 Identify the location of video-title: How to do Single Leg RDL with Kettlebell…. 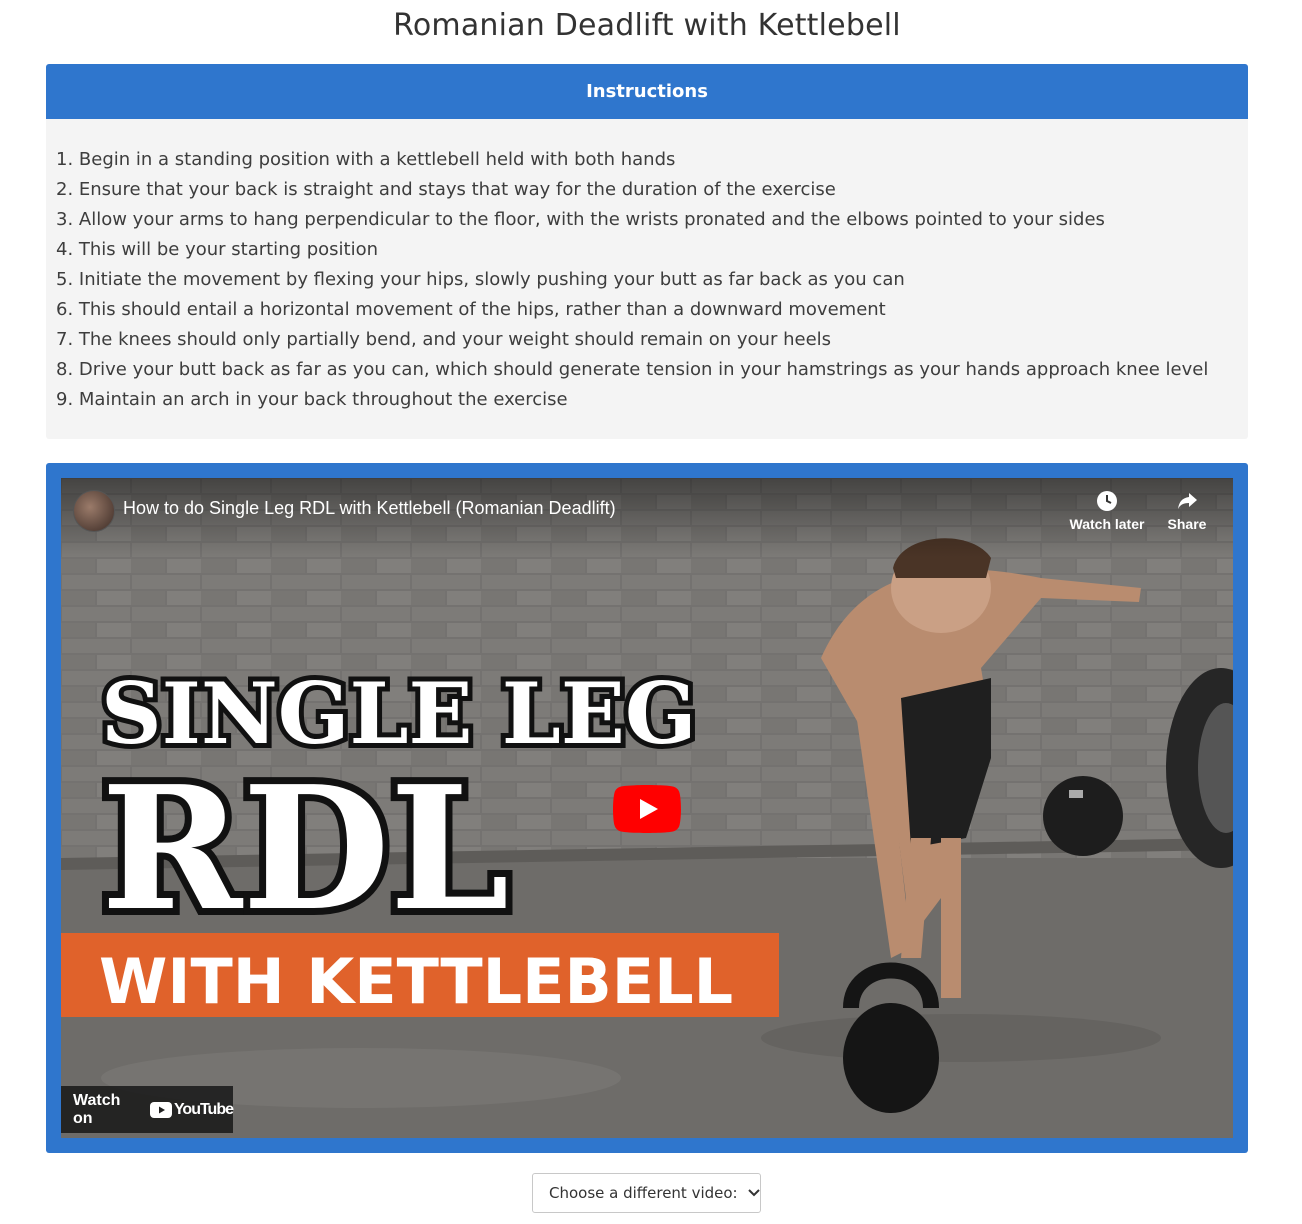
(369, 508).